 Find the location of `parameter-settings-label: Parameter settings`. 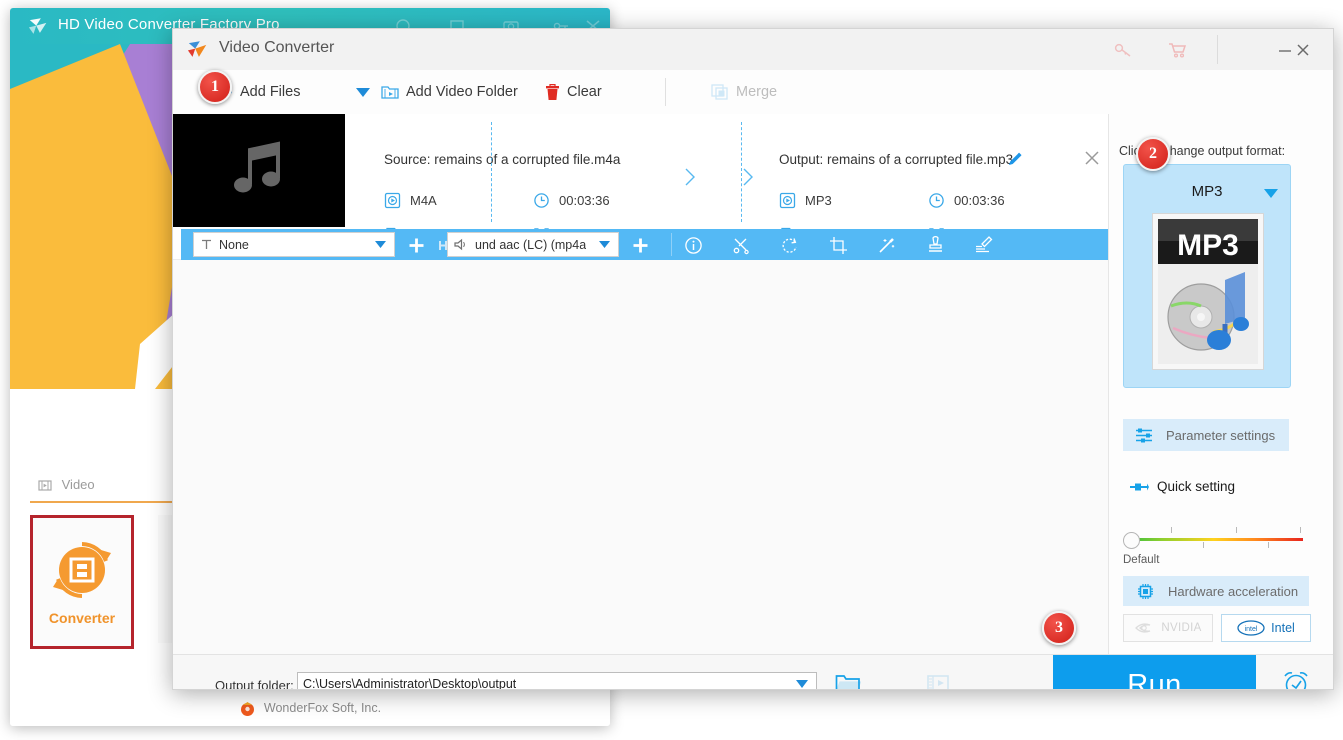

parameter-settings-label: Parameter settings is located at coordinates (1221, 435).